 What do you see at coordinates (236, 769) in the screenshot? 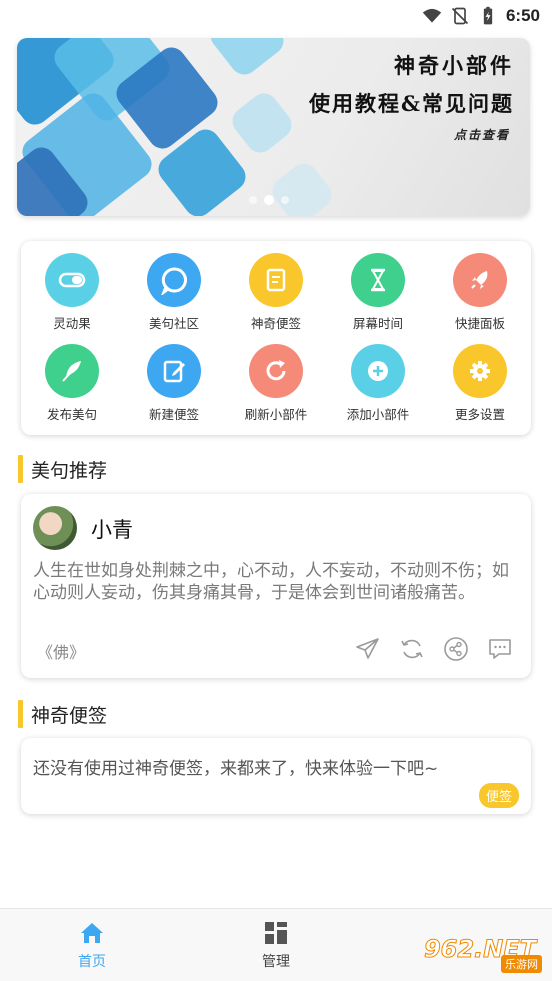
I see `note-text: 还没有使用过神奇便签，来都来了，快来体验一下吧~` at bounding box center [236, 769].